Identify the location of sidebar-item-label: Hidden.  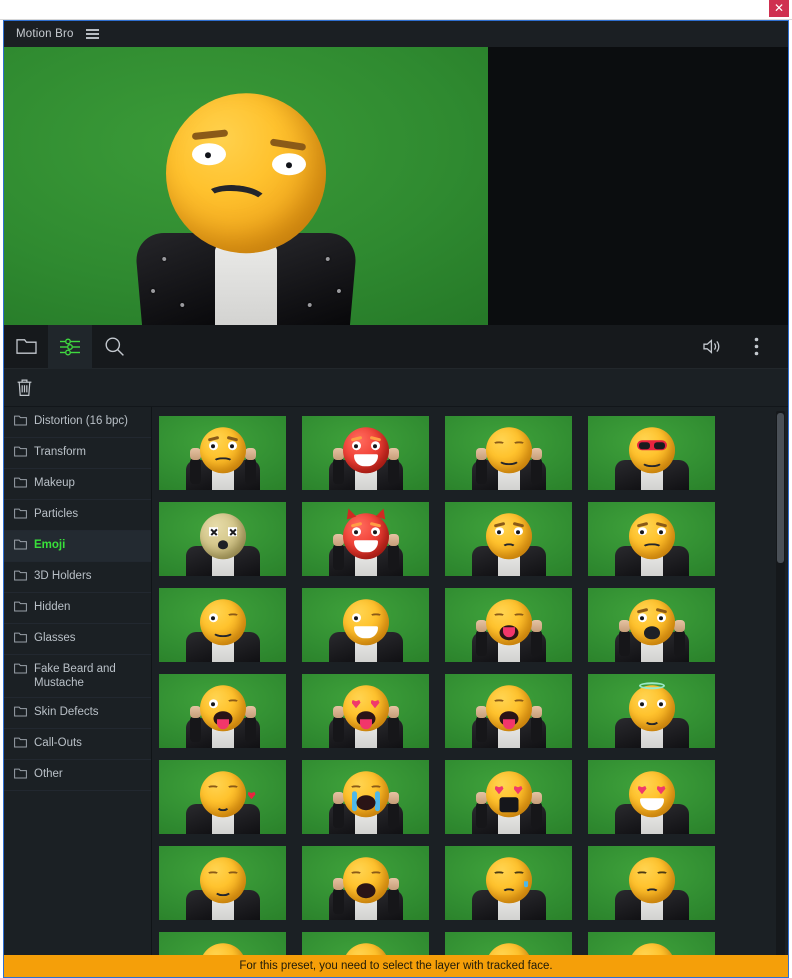
(52, 607).